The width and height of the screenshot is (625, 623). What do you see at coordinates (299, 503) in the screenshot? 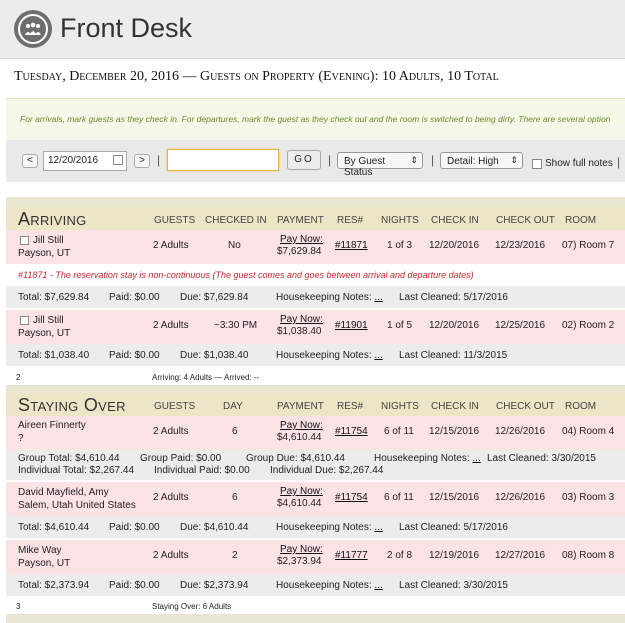
I see `payment-amount: $4,610.44` at bounding box center [299, 503].